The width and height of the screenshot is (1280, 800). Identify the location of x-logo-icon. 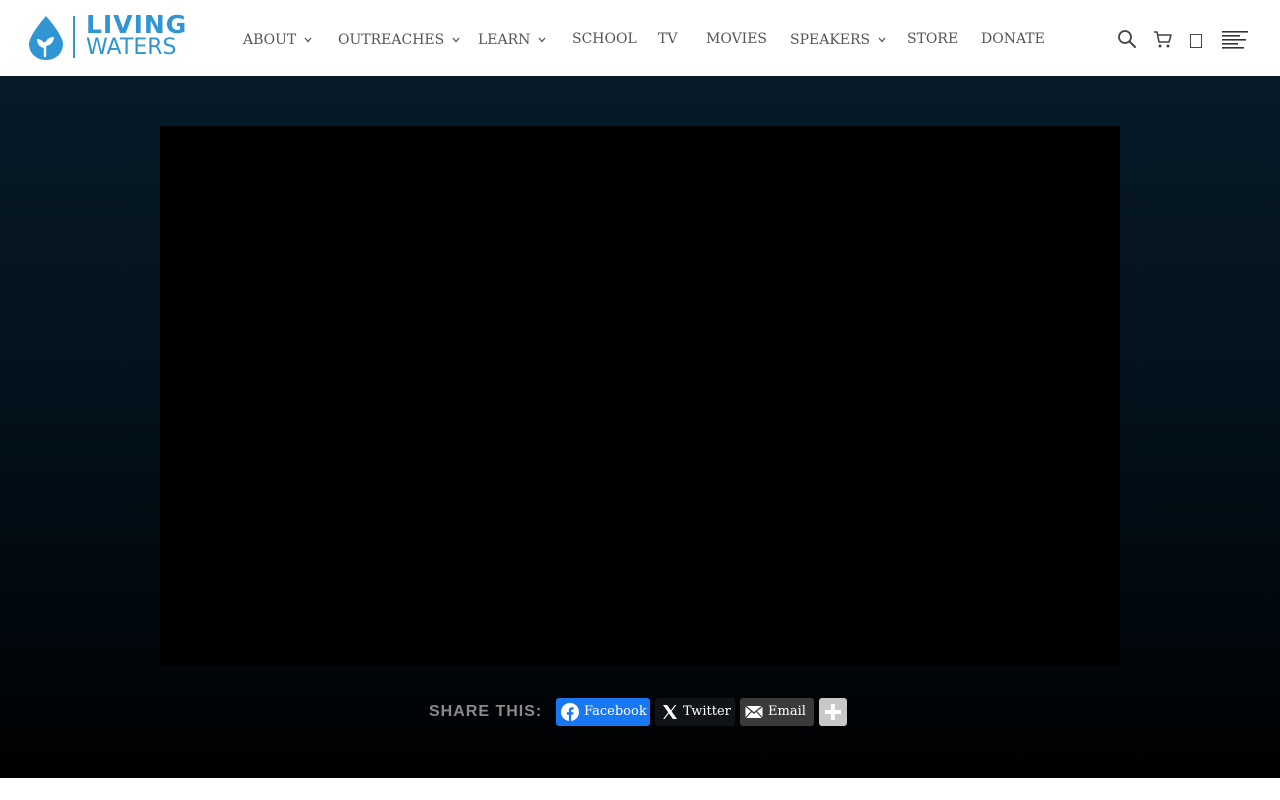
(670, 712).